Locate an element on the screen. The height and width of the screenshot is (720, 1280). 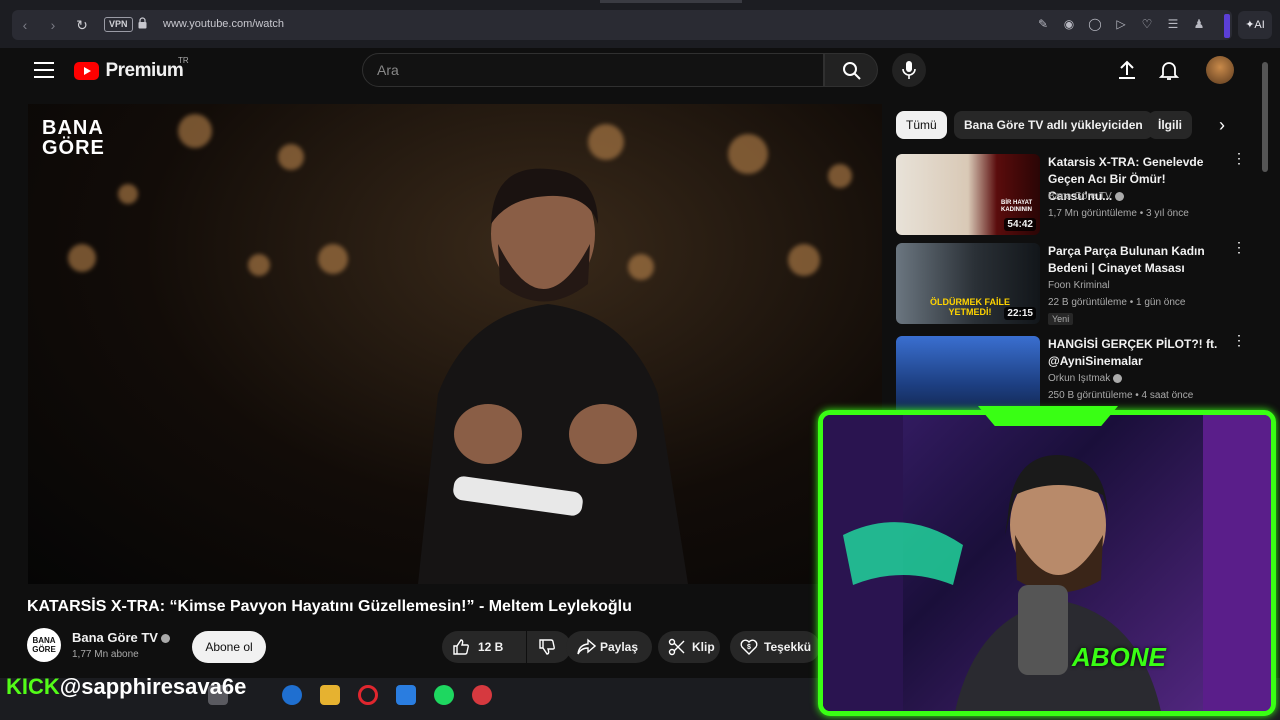
watermark-line1: BANA is located at coordinates (73, 128).